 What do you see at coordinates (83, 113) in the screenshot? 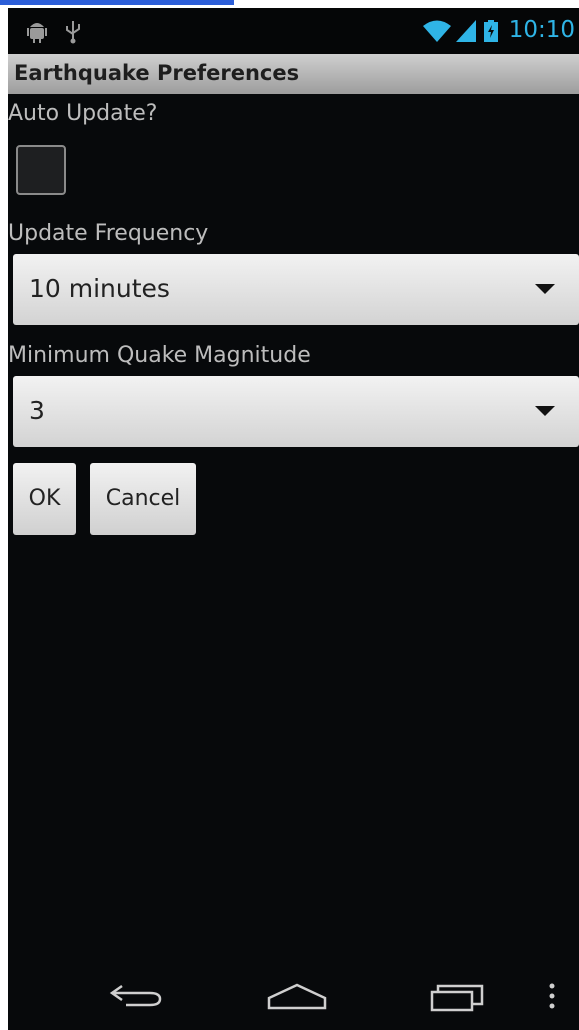
I see `auto-update-label: Auto Update?` at bounding box center [83, 113].